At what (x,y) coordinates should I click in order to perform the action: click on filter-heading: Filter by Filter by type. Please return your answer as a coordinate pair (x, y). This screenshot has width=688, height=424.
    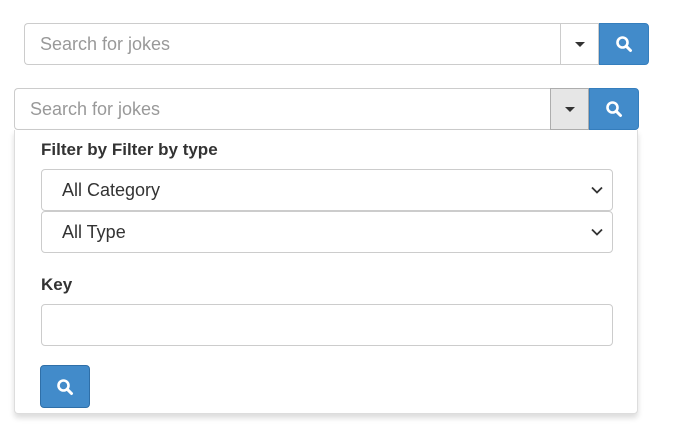
    Looking at the image, I should click on (129, 149).